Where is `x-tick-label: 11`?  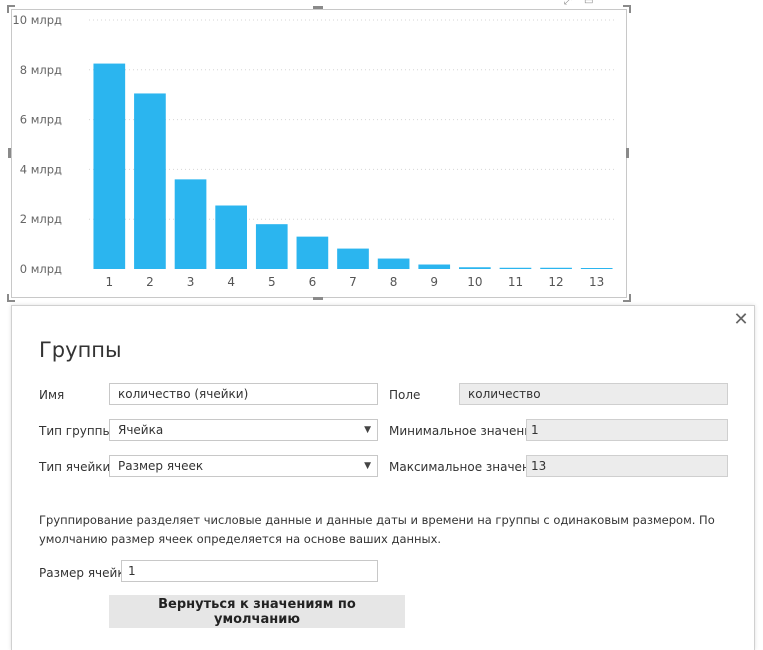
x-tick-label: 11 is located at coordinates (515, 282).